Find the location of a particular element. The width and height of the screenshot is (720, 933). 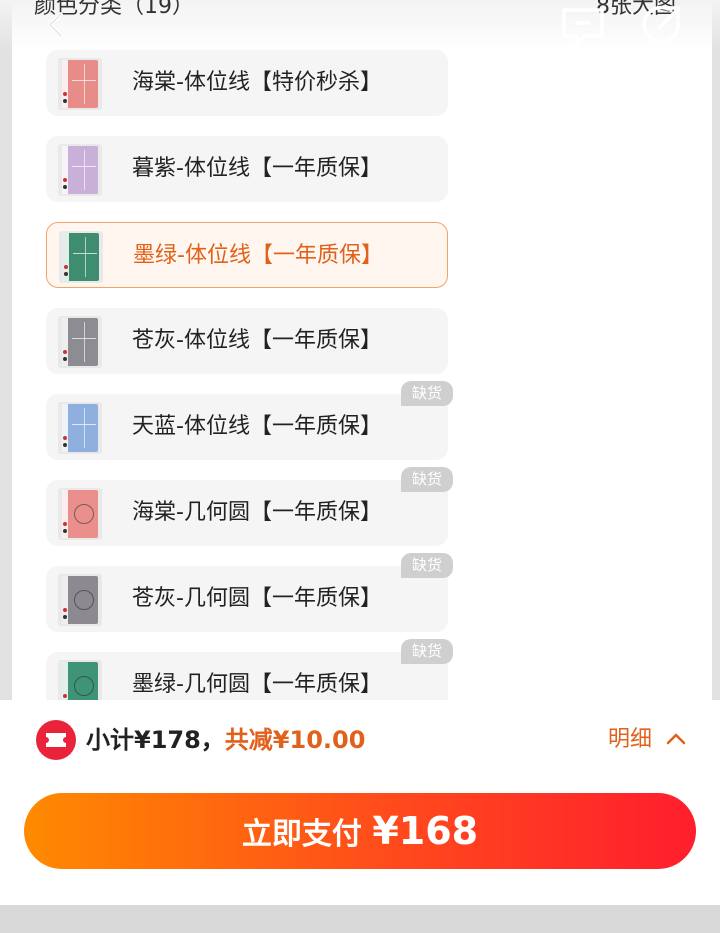

coupon-icon is located at coordinates (56, 740).